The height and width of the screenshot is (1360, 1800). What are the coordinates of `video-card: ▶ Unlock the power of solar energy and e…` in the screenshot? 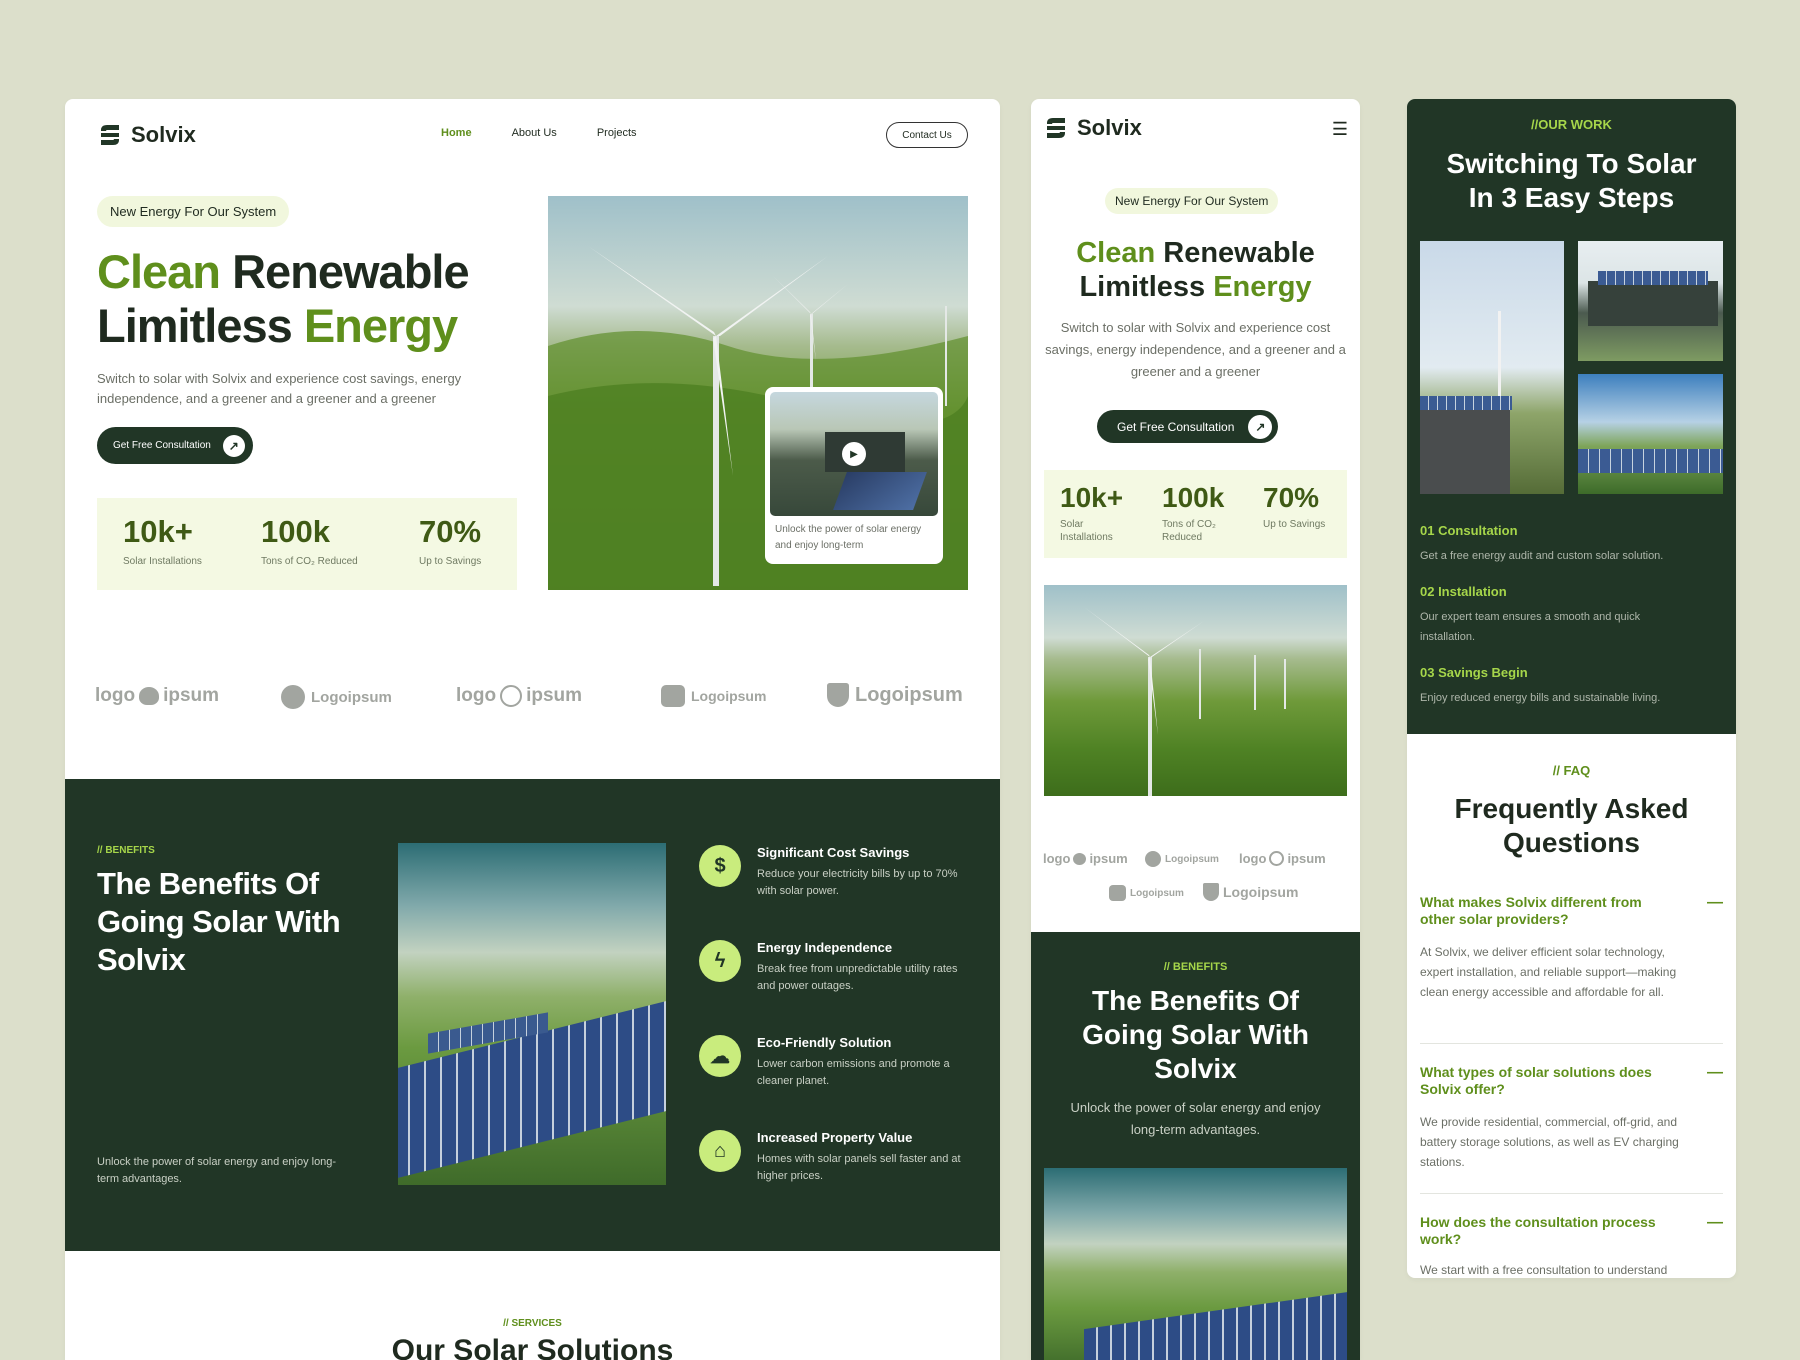 It's located at (854, 475).